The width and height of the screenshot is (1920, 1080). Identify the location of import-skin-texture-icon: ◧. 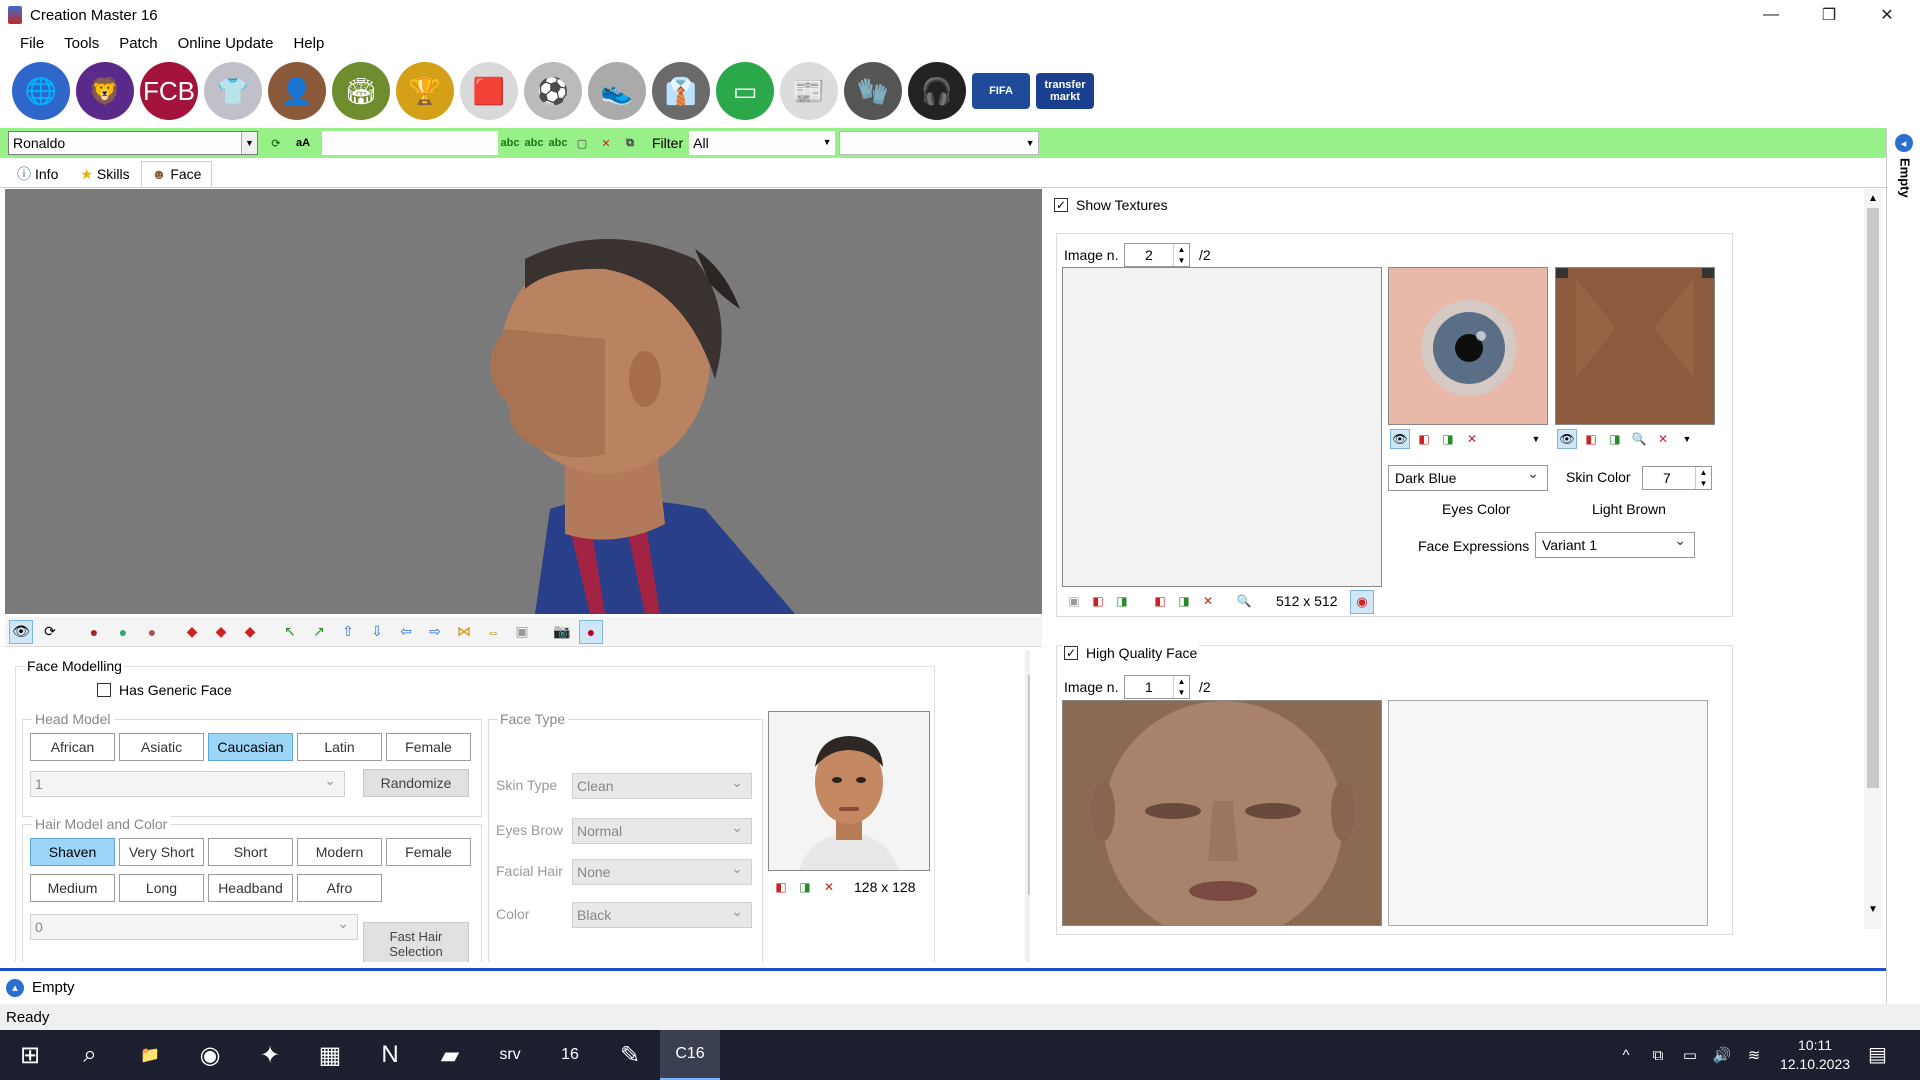
(1591, 439).